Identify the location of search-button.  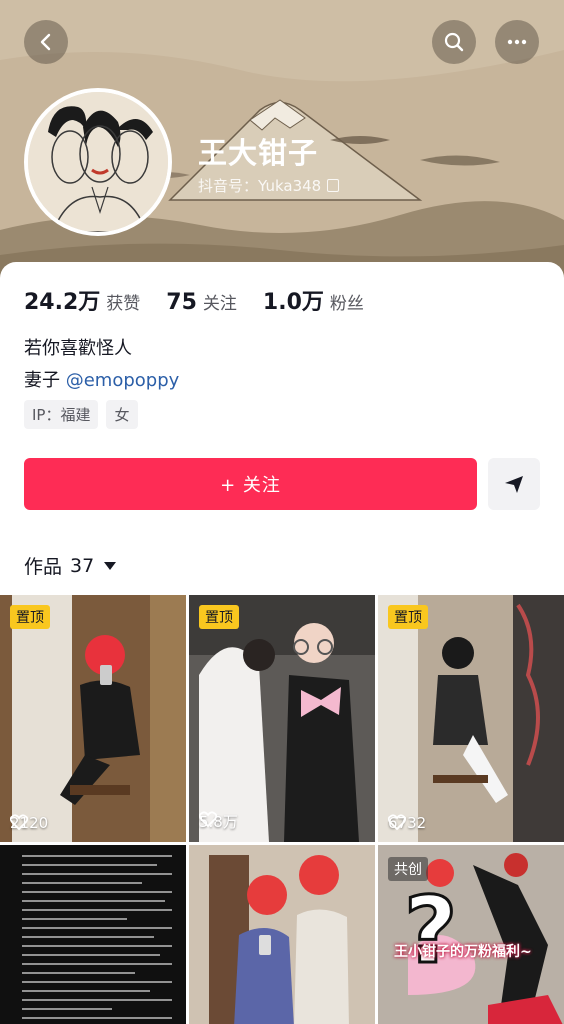
(454, 42).